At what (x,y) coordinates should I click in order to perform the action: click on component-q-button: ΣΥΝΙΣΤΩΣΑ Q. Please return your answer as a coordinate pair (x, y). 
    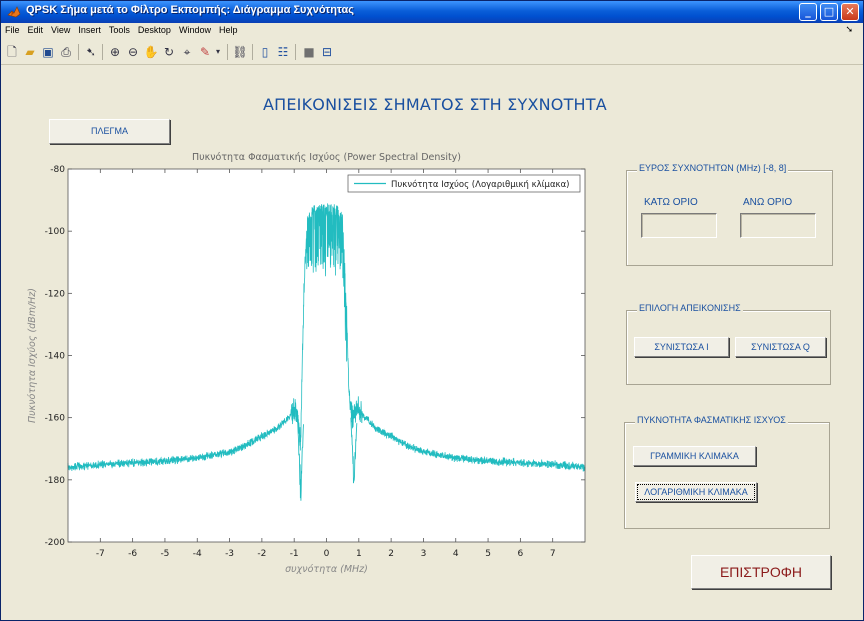
    Looking at the image, I should click on (780, 347).